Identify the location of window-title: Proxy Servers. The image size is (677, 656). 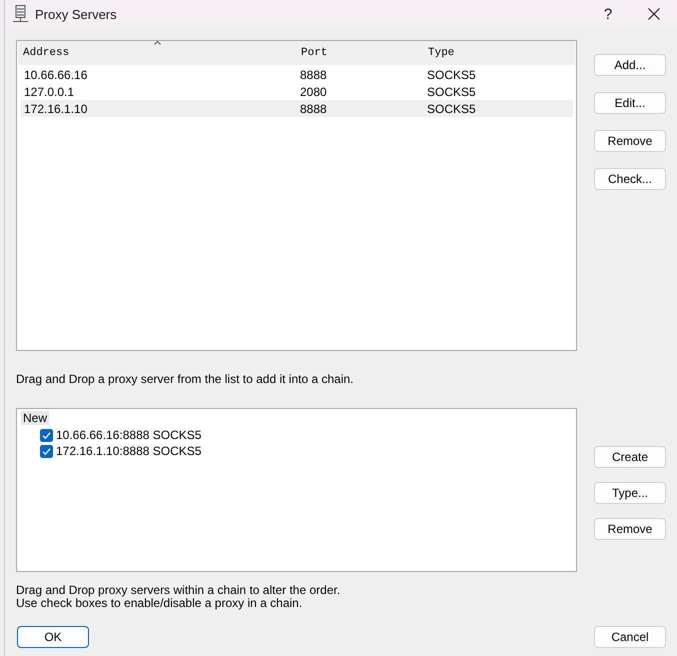
(76, 14).